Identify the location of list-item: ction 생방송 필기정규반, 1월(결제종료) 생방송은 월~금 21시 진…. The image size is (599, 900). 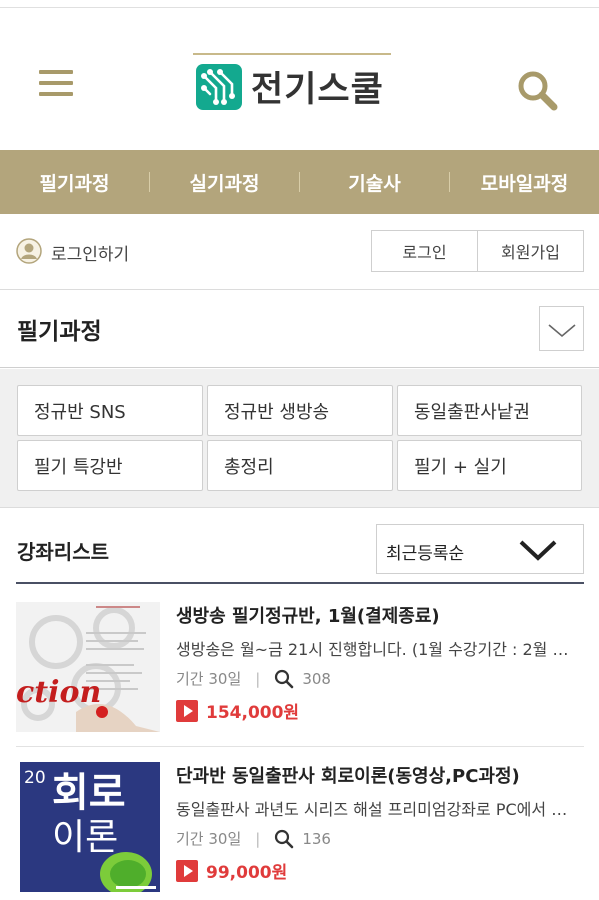
(300, 672).